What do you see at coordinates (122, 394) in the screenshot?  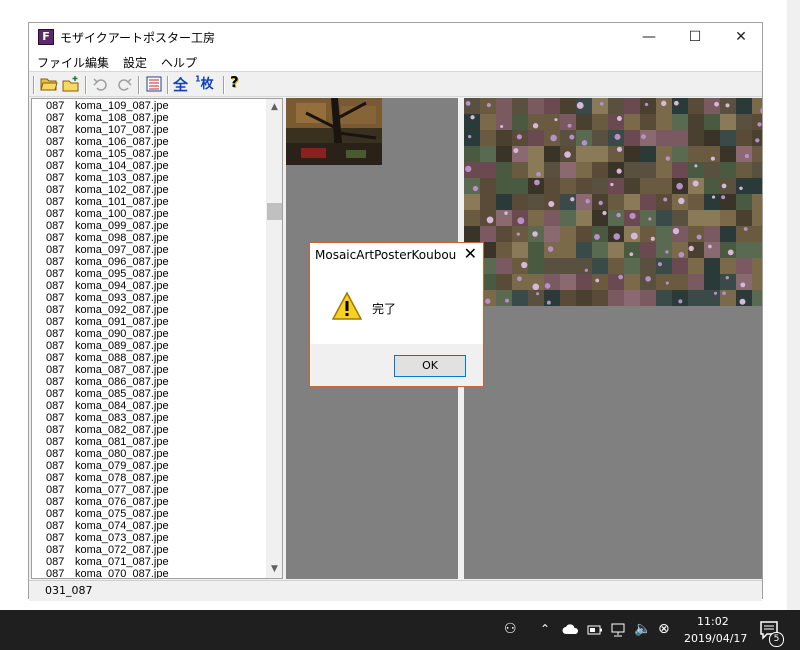 I see `list-item-filename: koma_085_087.jpe` at bounding box center [122, 394].